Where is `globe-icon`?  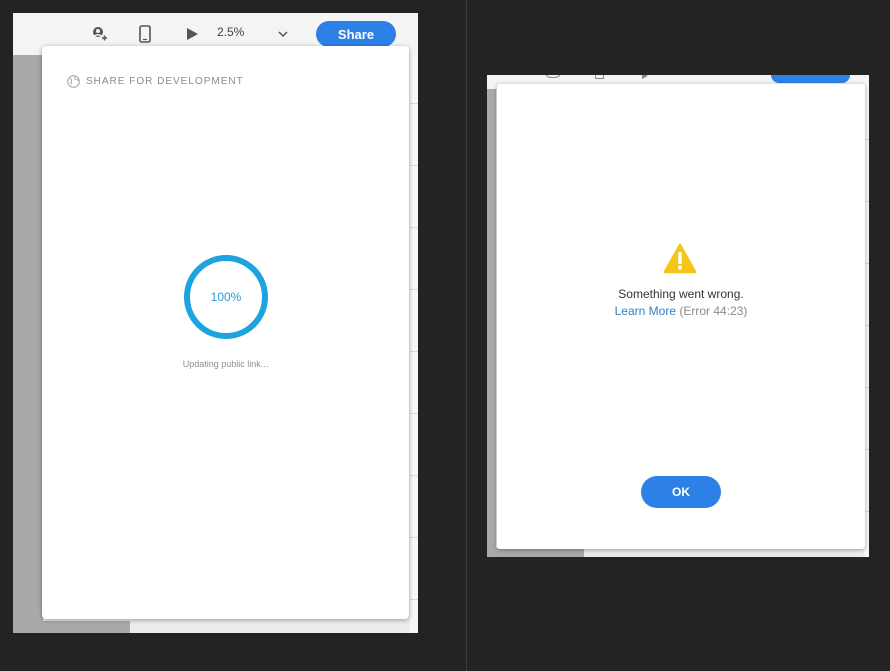
globe-icon is located at coordinates (73, 81).